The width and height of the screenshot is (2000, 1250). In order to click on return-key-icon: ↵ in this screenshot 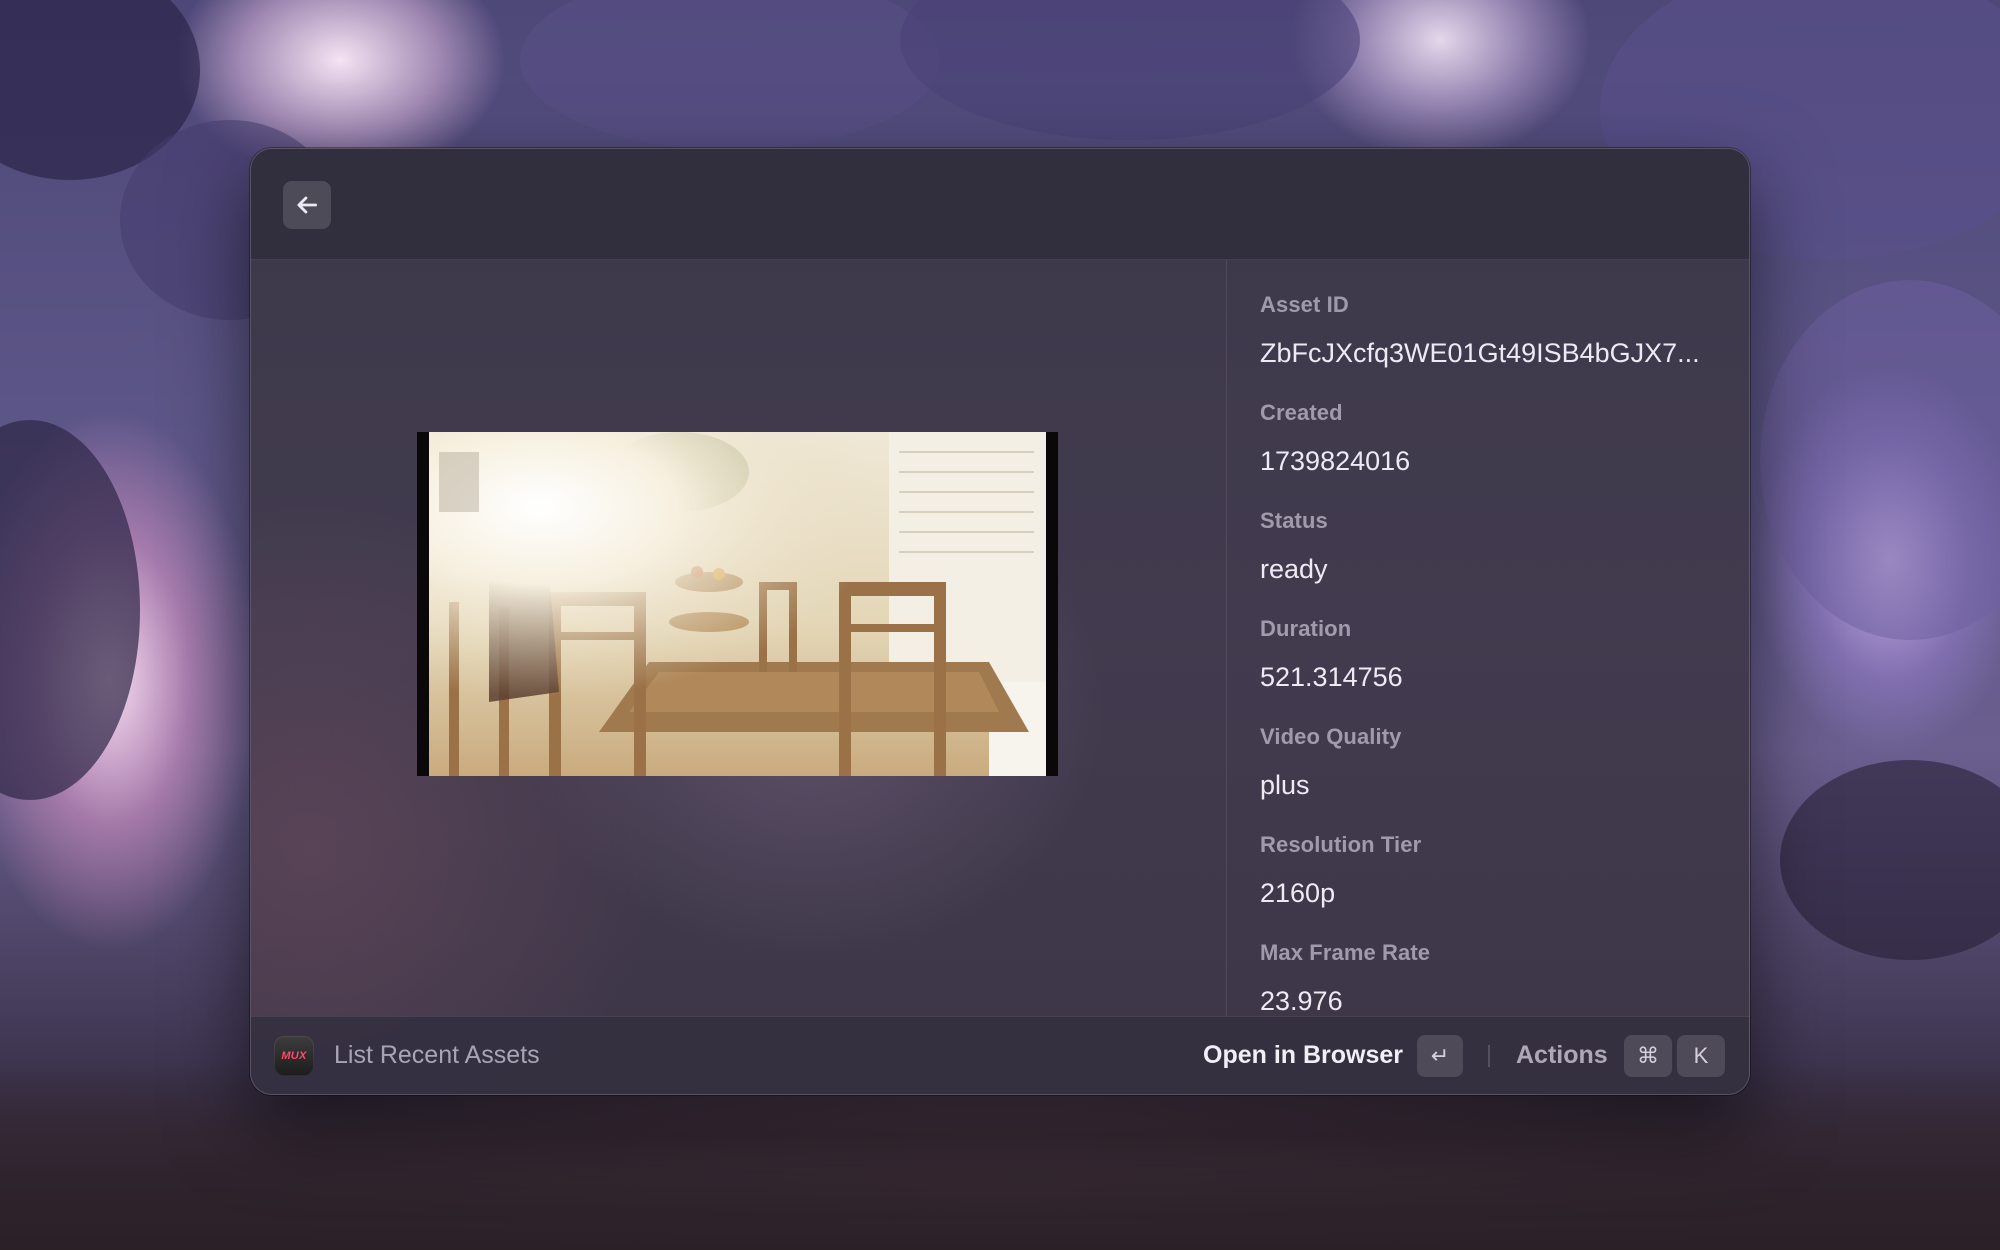, I will do `click(1440, 1056)`.